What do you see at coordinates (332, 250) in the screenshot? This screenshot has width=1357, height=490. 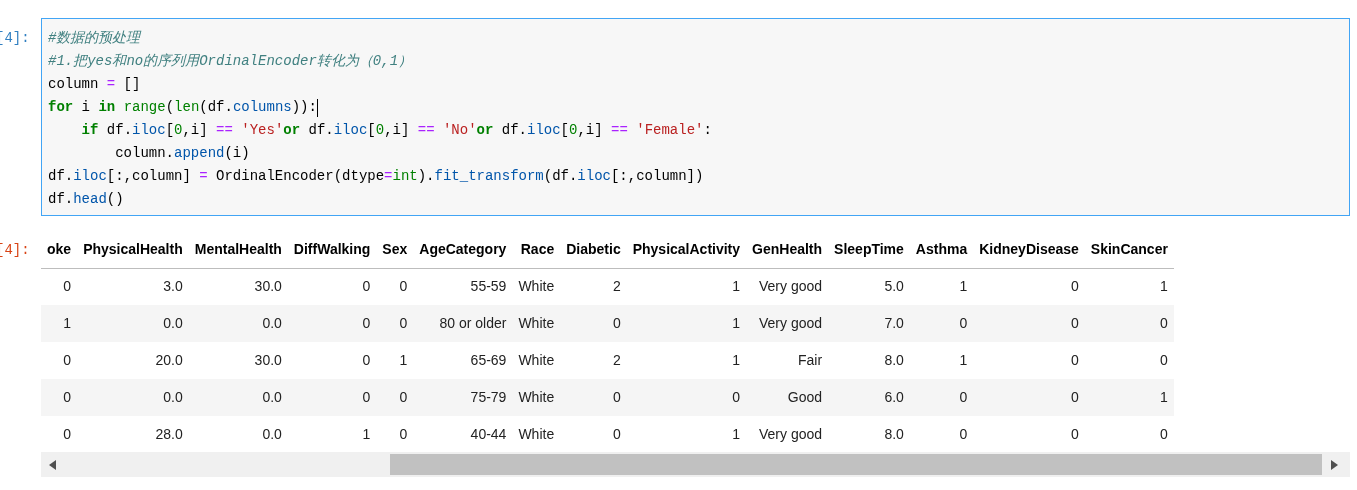 I see `column-header: DiffWalking` at bounding box center [332, 250].